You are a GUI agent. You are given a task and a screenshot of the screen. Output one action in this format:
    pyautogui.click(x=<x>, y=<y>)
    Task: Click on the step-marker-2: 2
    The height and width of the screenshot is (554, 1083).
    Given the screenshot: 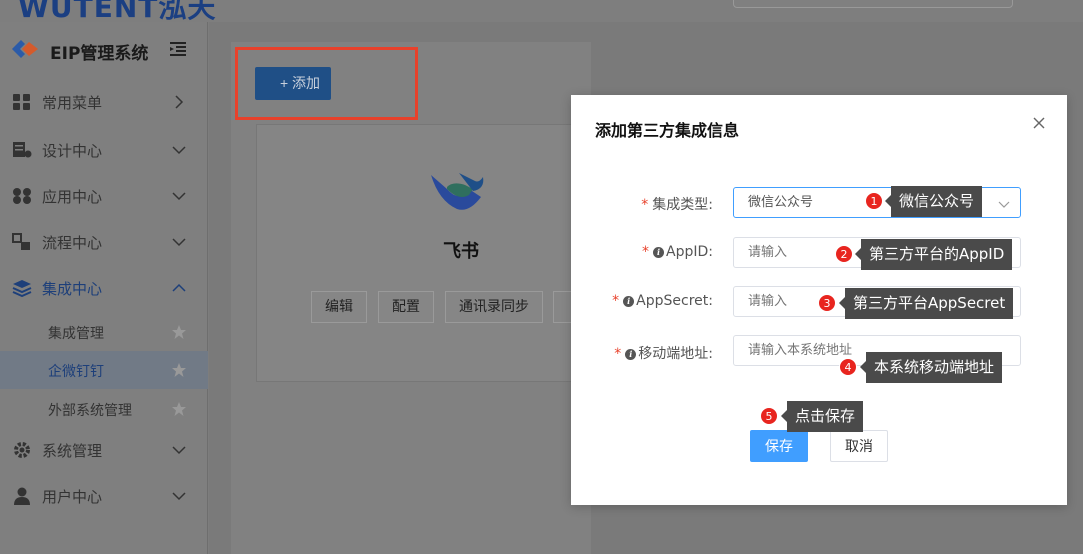 What is the action you would take?
    pyautogui.click(x=844, y=254)
    